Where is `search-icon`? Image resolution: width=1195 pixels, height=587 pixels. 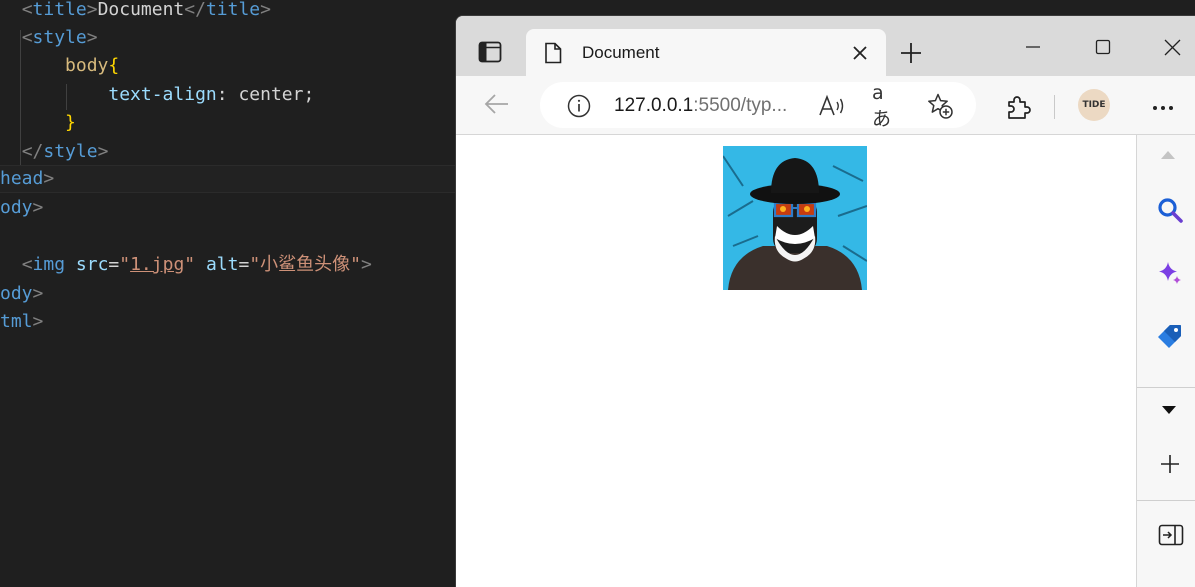
search-icon is located at coordinates (1170, 210).